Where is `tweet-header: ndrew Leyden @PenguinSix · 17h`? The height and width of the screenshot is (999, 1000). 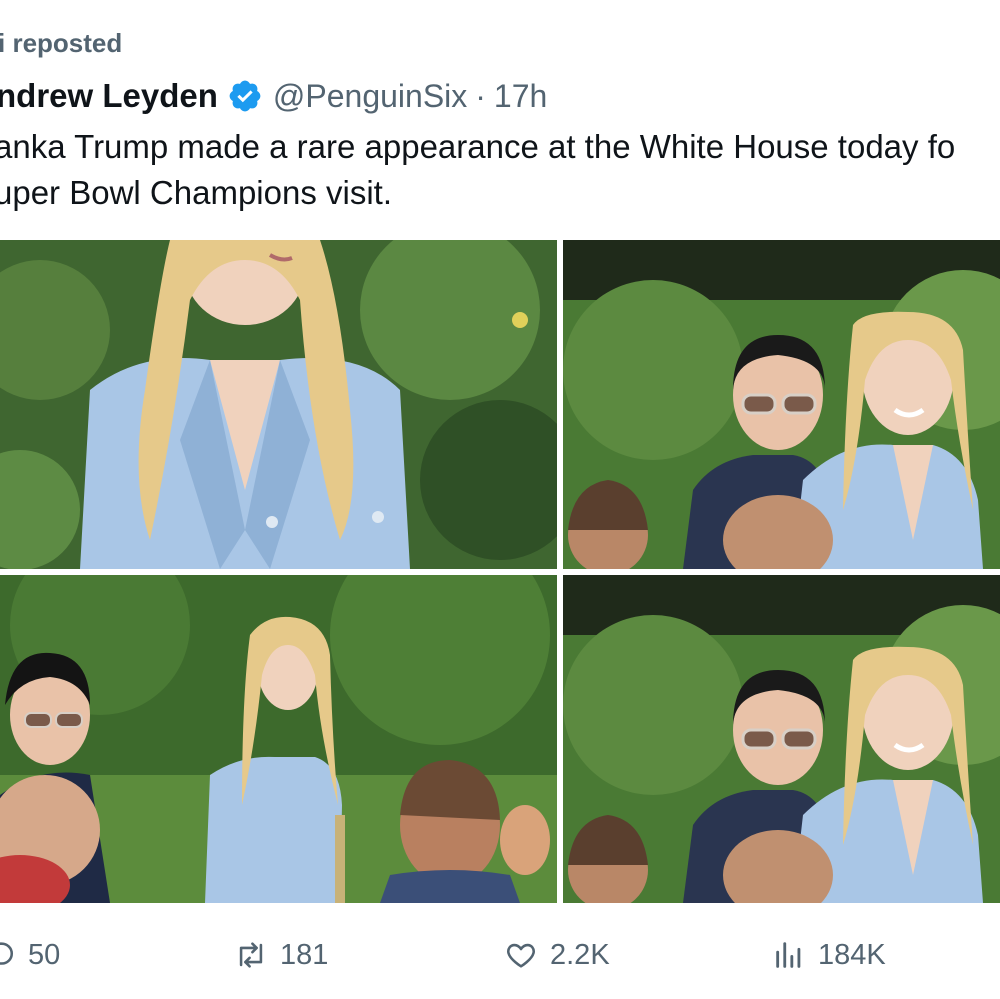
tweet-header: ndrew Leyden @PenguinSix · 17h is located at coordinates (273, 96).